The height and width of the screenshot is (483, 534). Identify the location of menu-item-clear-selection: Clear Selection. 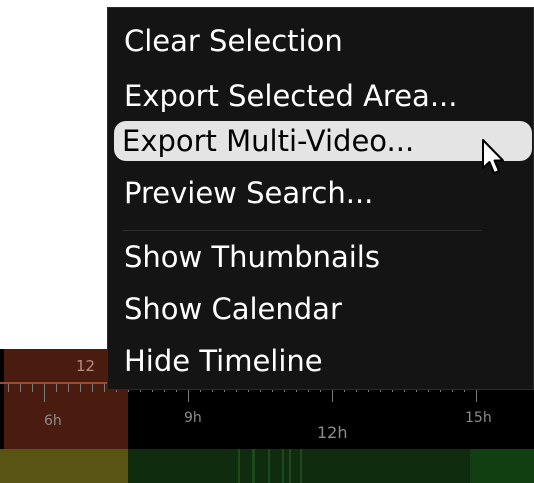
(324, 41).